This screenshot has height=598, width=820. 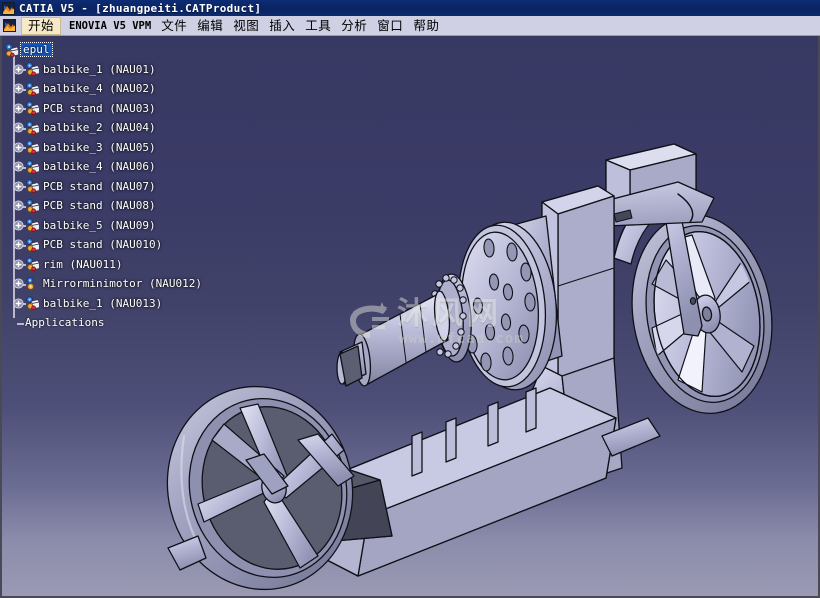 I want to click on tree-item-label: balbike_1 (NAU01), so click(x=99, y=69).